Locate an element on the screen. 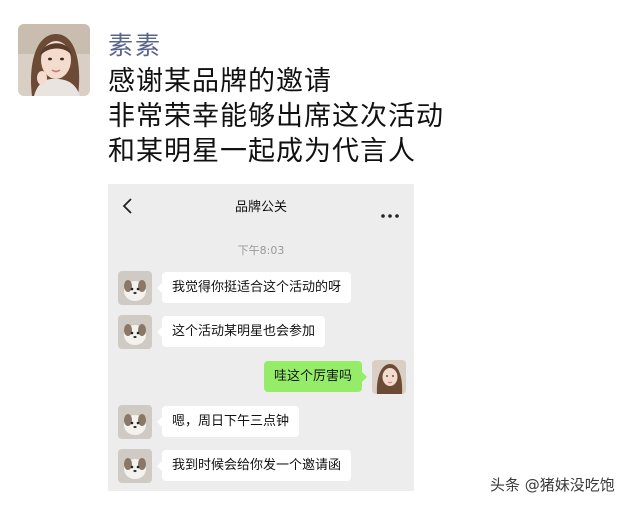 The image size is (640, 507). post-line: 感谢某品牌的邀请 is located at coordinates (220, 81).